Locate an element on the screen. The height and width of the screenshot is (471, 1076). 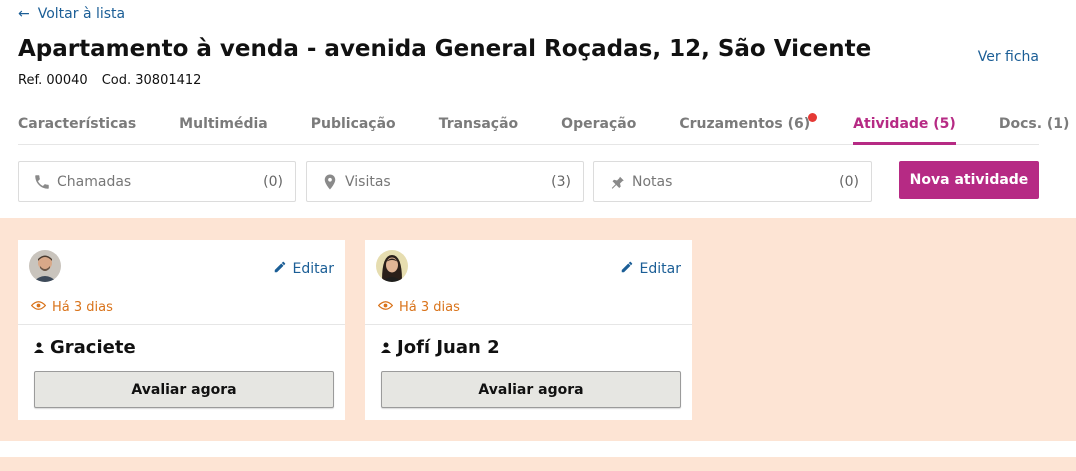
tab-docs: Docs. (1) is located at coordinates (1034, 124).